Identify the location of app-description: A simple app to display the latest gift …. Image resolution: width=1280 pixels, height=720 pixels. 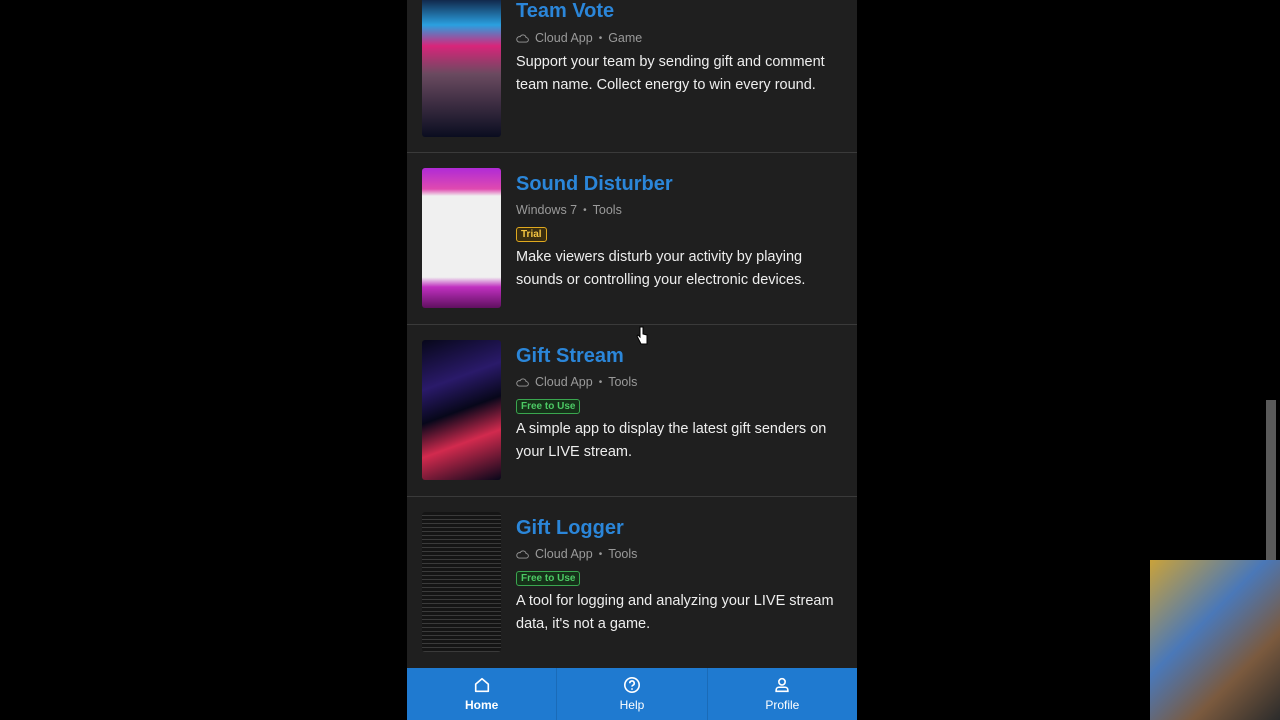
(671, 440).